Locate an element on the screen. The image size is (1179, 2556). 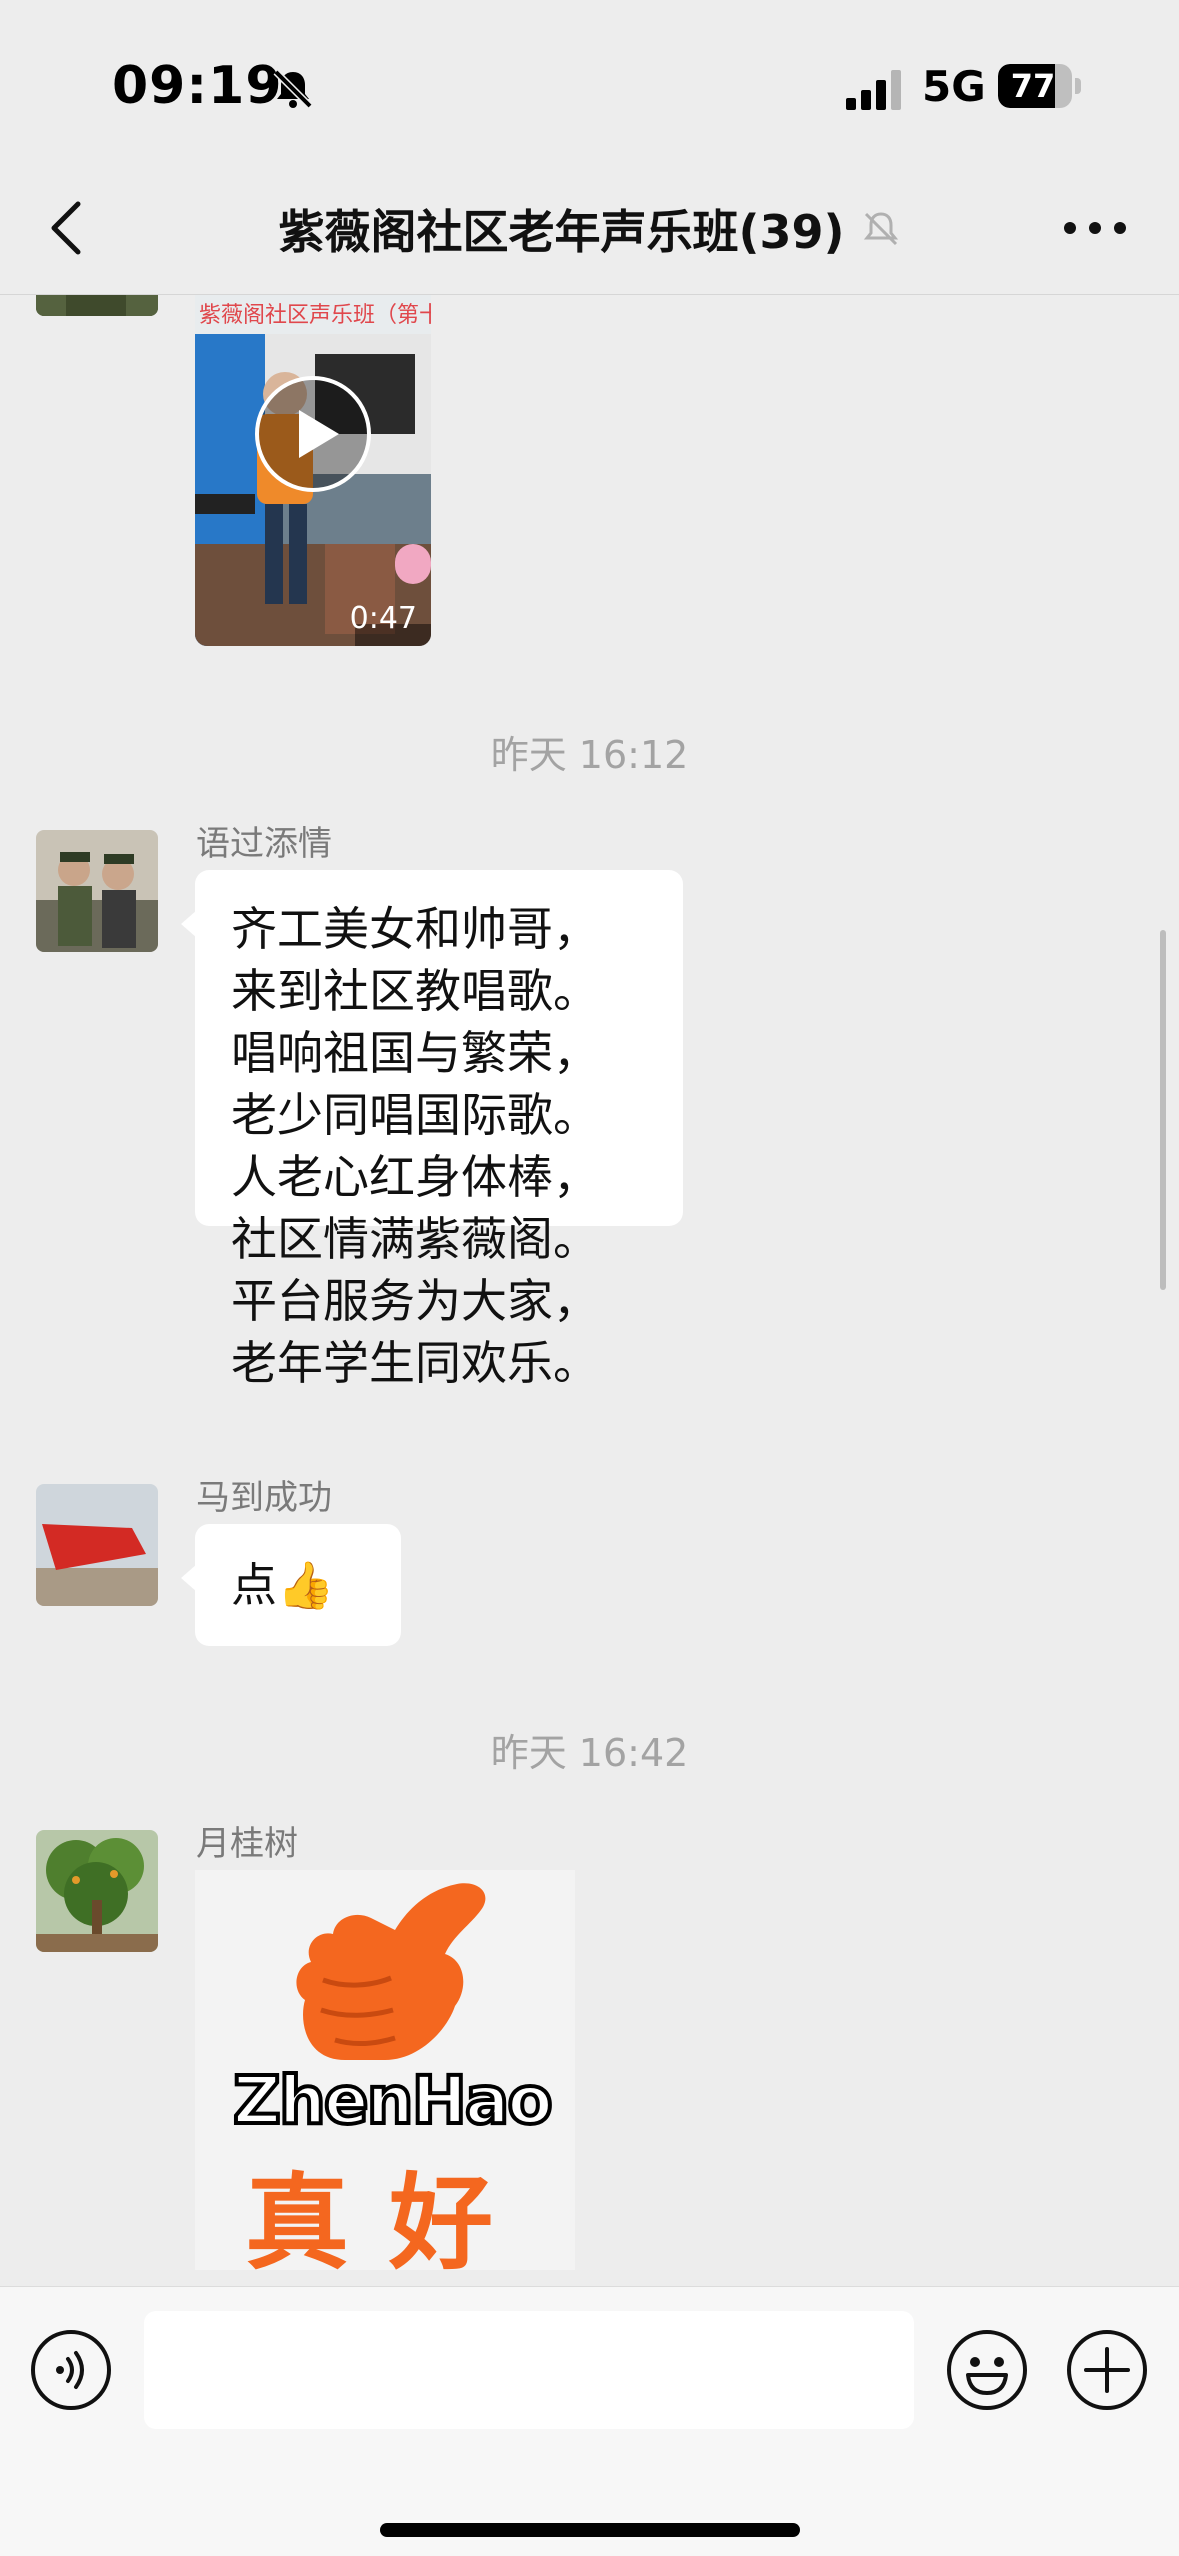
thumbs-up-graphic is located at coordinates (391, 1971).